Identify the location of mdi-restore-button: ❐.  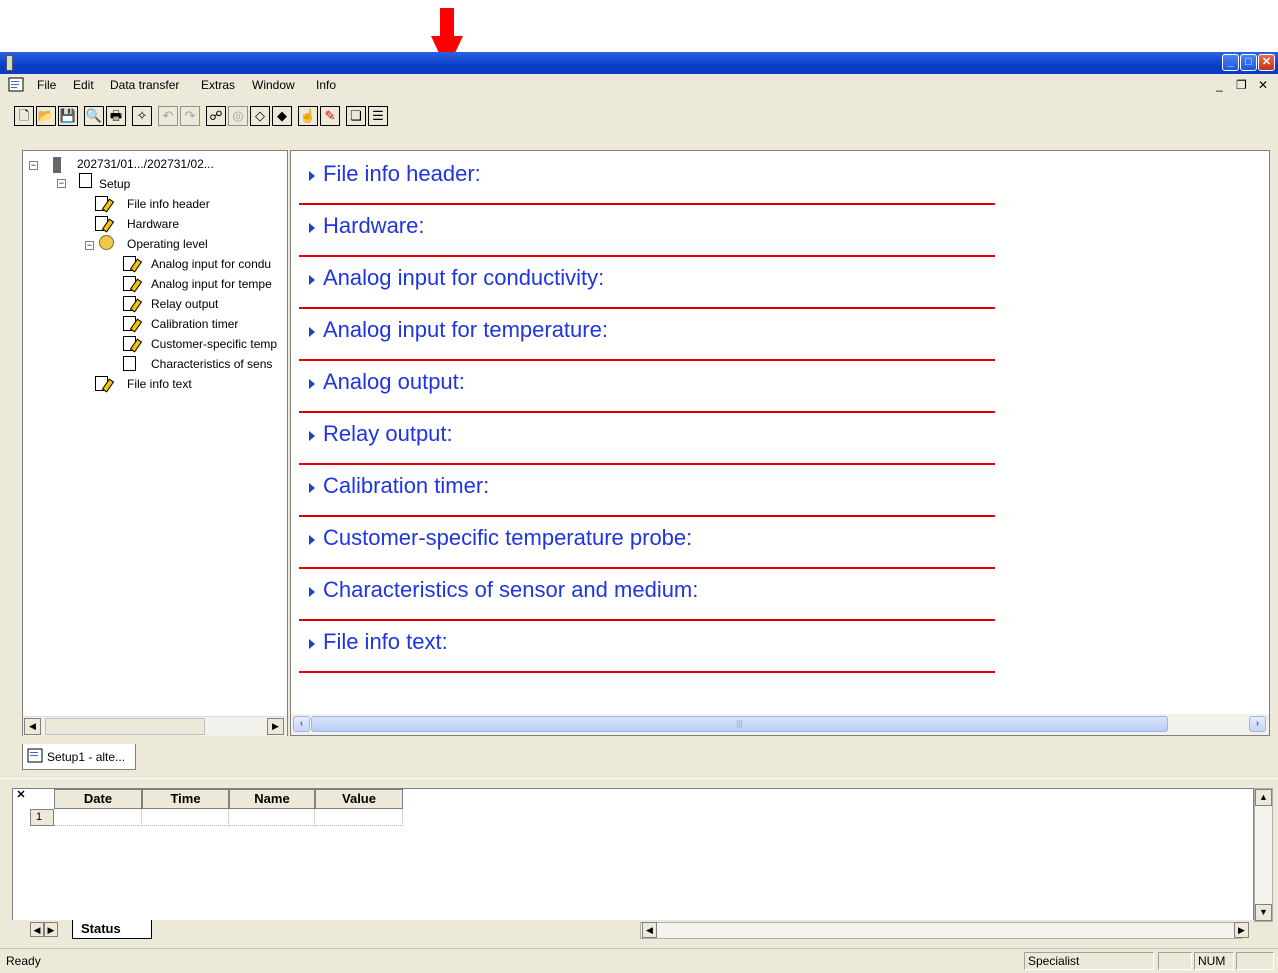
(1241, 85).